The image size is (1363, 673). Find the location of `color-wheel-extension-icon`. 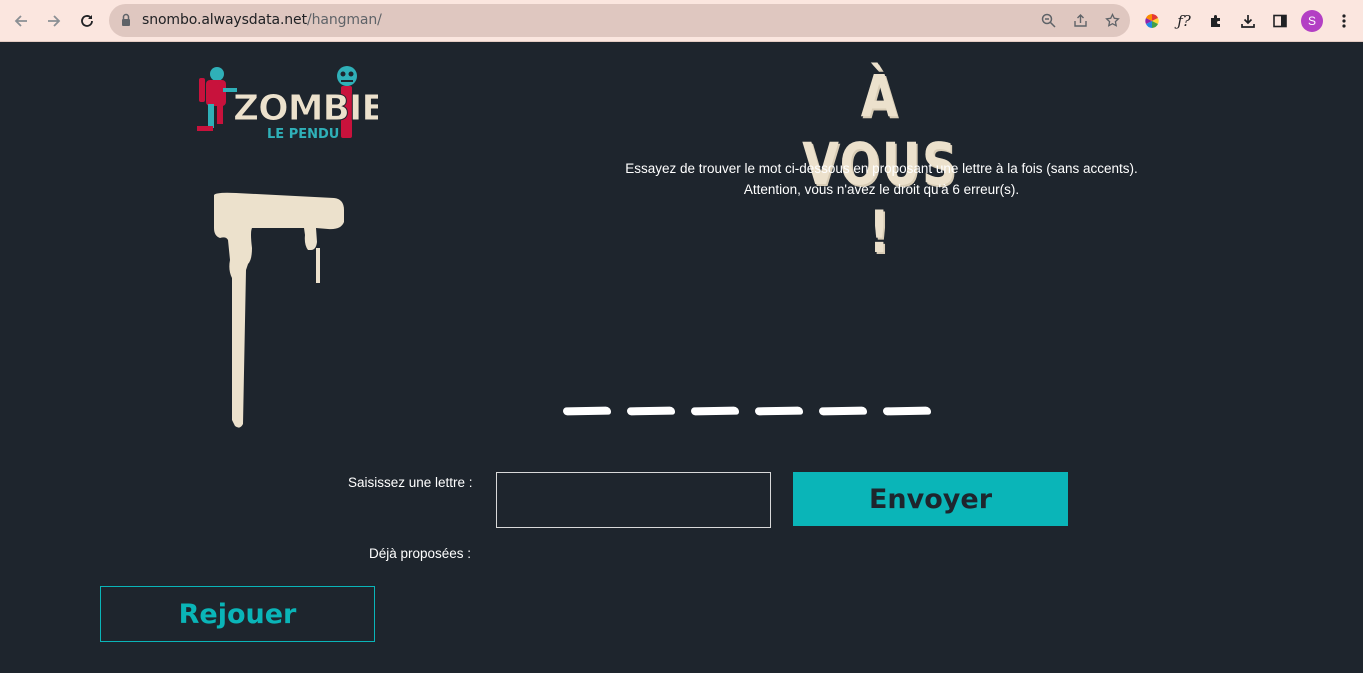

color-wheel-extension-icon is located at coordinates (1152, 21).